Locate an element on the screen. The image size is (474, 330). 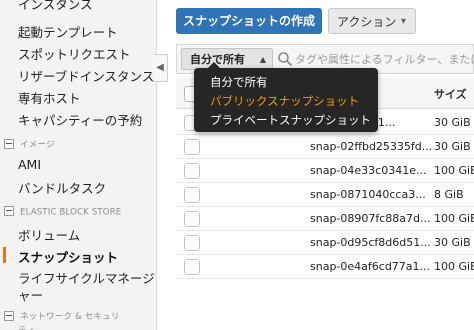
sidebar-item-volumes: ボリューム is located at coordinates (49, 234).